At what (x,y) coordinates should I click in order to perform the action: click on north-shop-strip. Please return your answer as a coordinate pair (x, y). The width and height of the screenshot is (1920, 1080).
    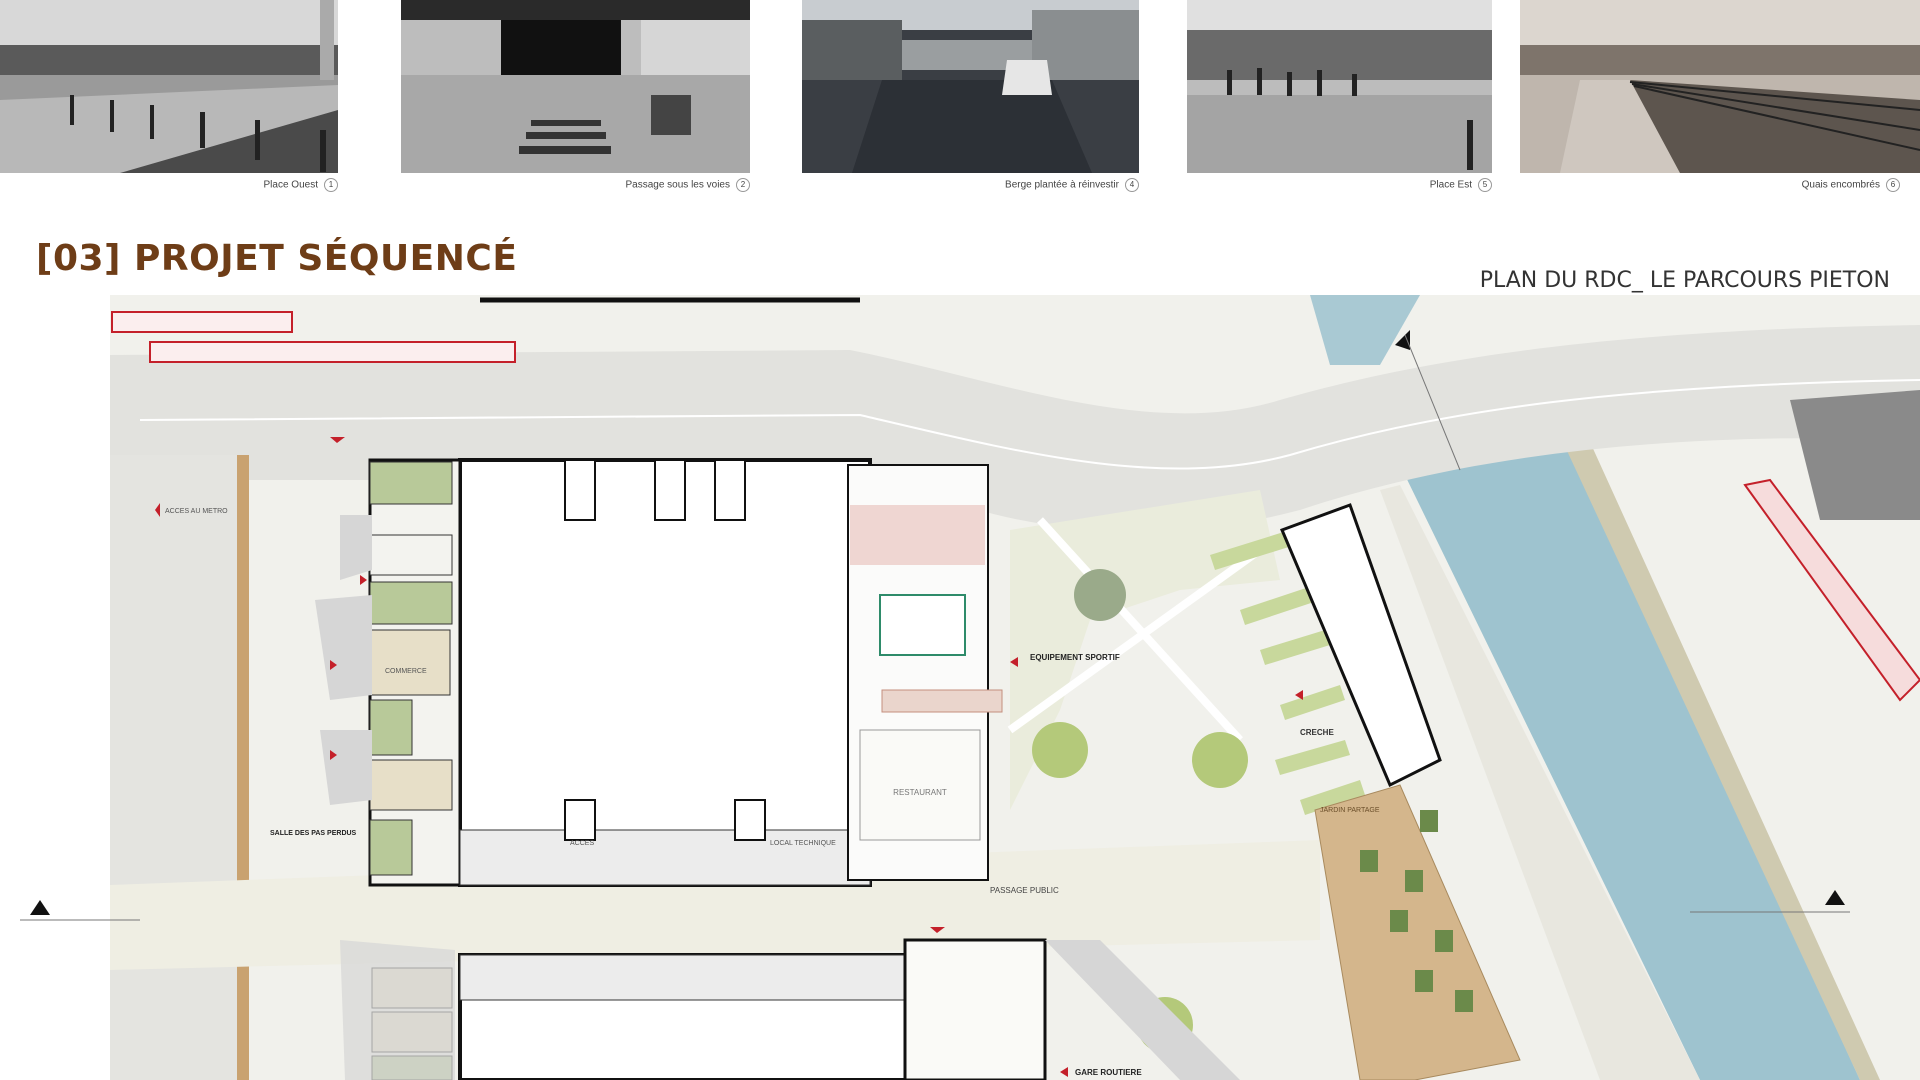
    Looking at the image, I should click on (665, 857).